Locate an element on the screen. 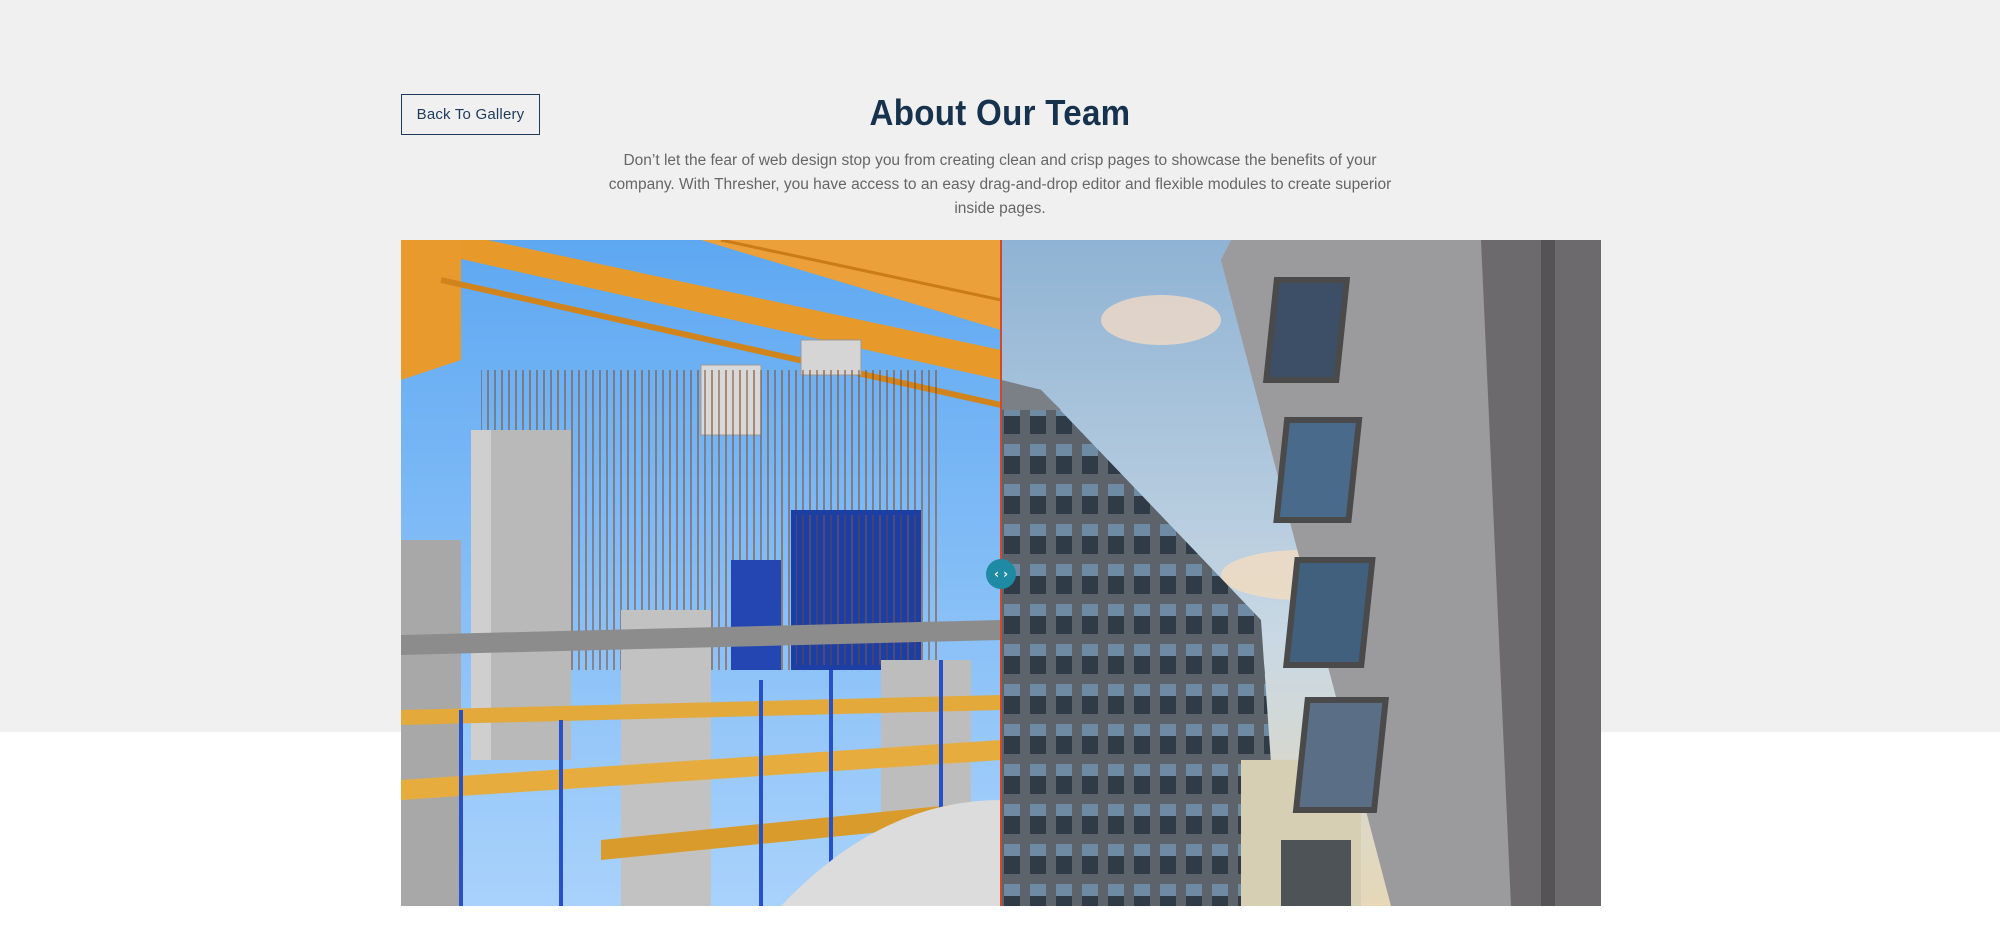 Image resolution: width=2000 pixels, height=952 pixels. page-title: About Our Team is located at coordinates (1000, 112).